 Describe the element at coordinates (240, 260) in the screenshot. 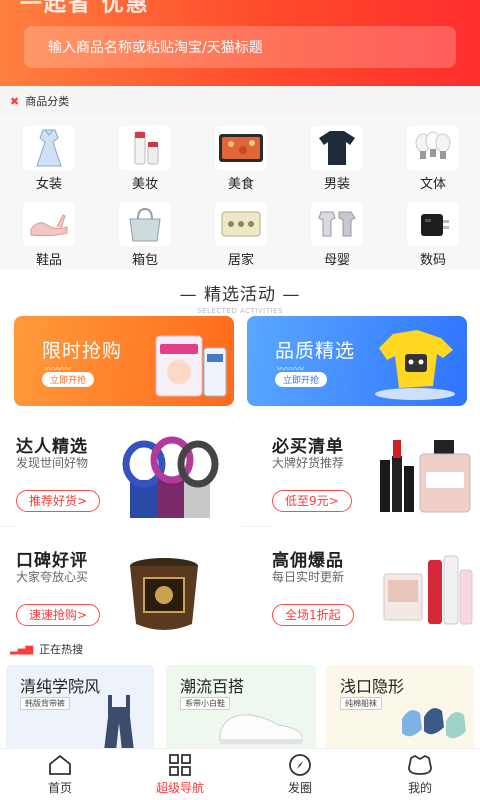

I see `category-label: 居家` at that location.